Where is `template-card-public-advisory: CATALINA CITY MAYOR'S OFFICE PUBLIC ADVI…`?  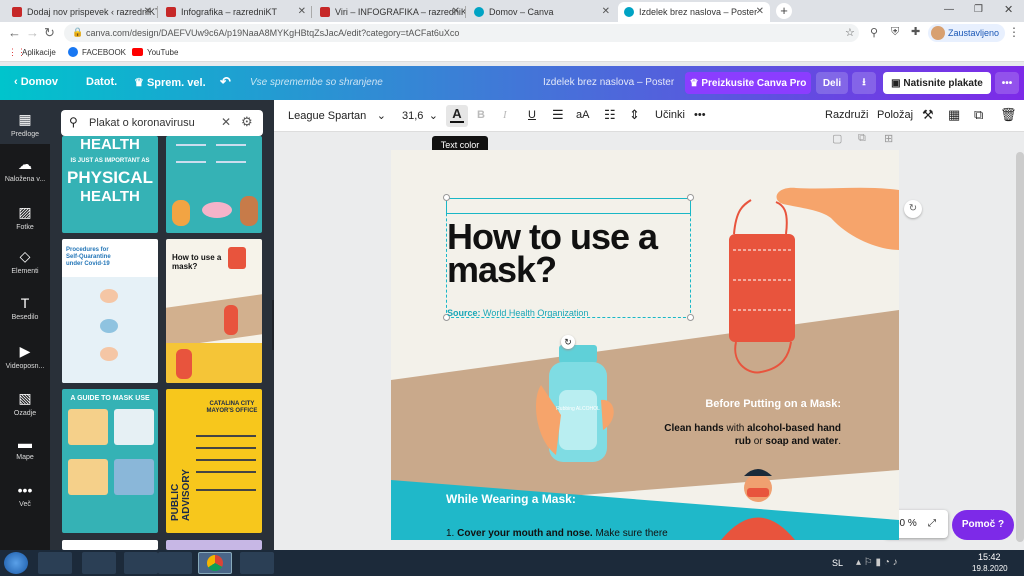
template-card-public-advisory: CATALINA CITY MAYOR'S OFFICE PUBLIC ADVI… is located at coordinates (214, 461).